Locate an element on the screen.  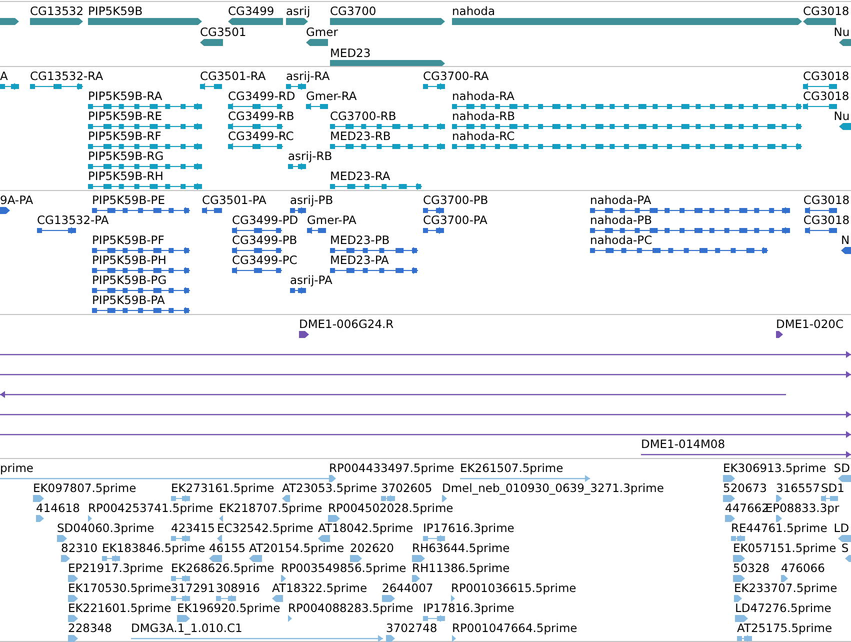
feature-label: PIP5K59B-RE is located at coordinates (125, 116).